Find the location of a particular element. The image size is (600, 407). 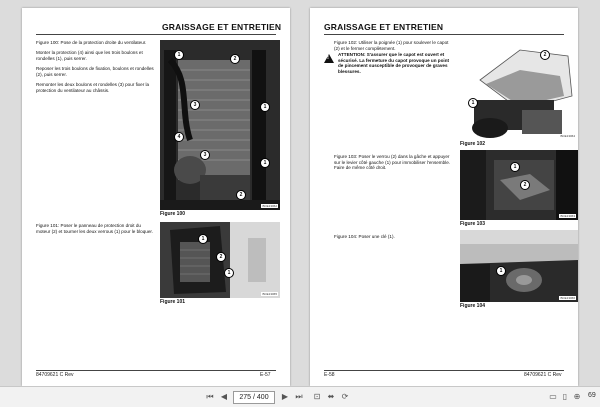

latch-image is located at coordinates (519, 185).